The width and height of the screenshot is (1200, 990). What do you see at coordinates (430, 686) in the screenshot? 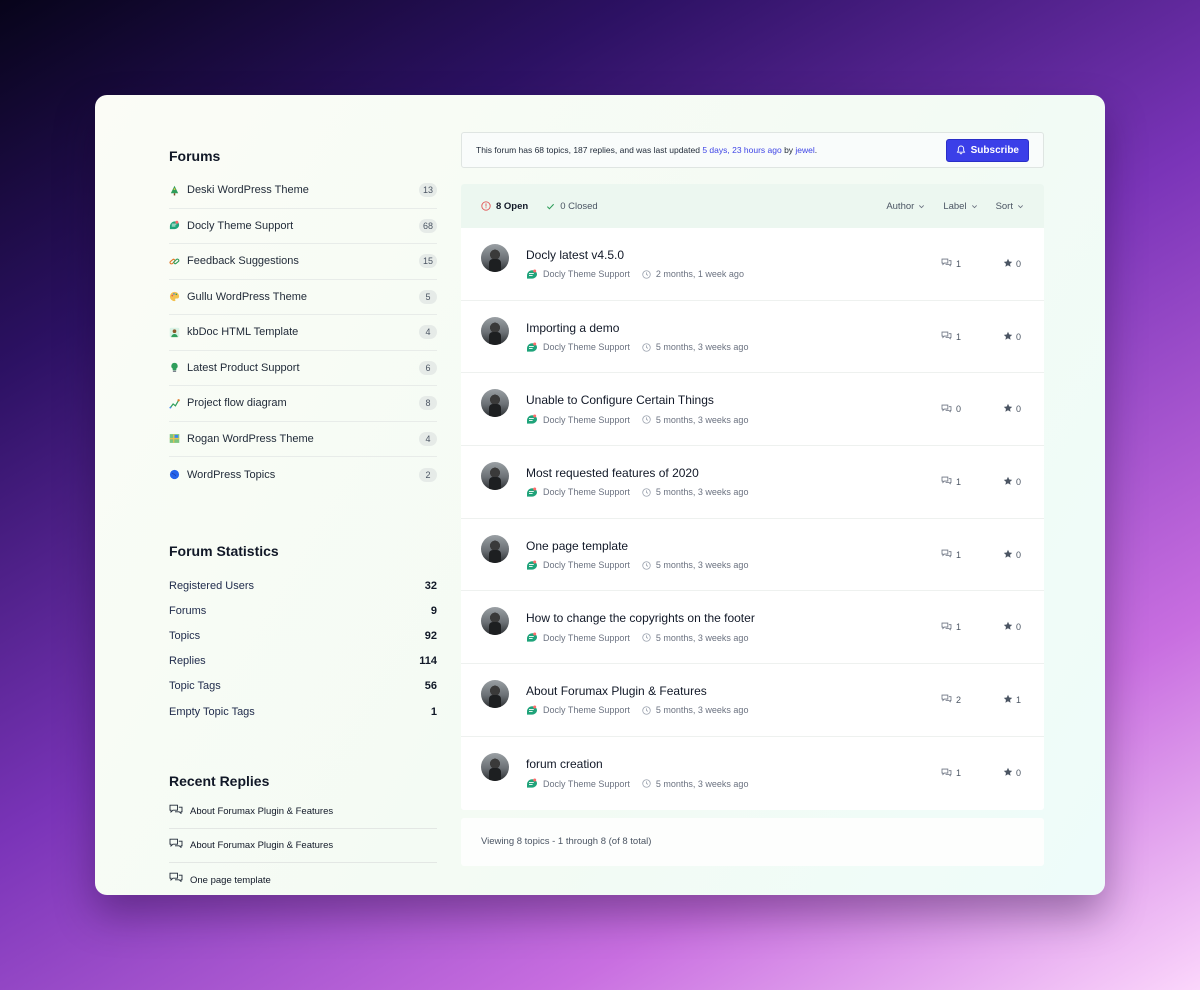
I see `stat-value: 56` at bounding box center [430, 686].